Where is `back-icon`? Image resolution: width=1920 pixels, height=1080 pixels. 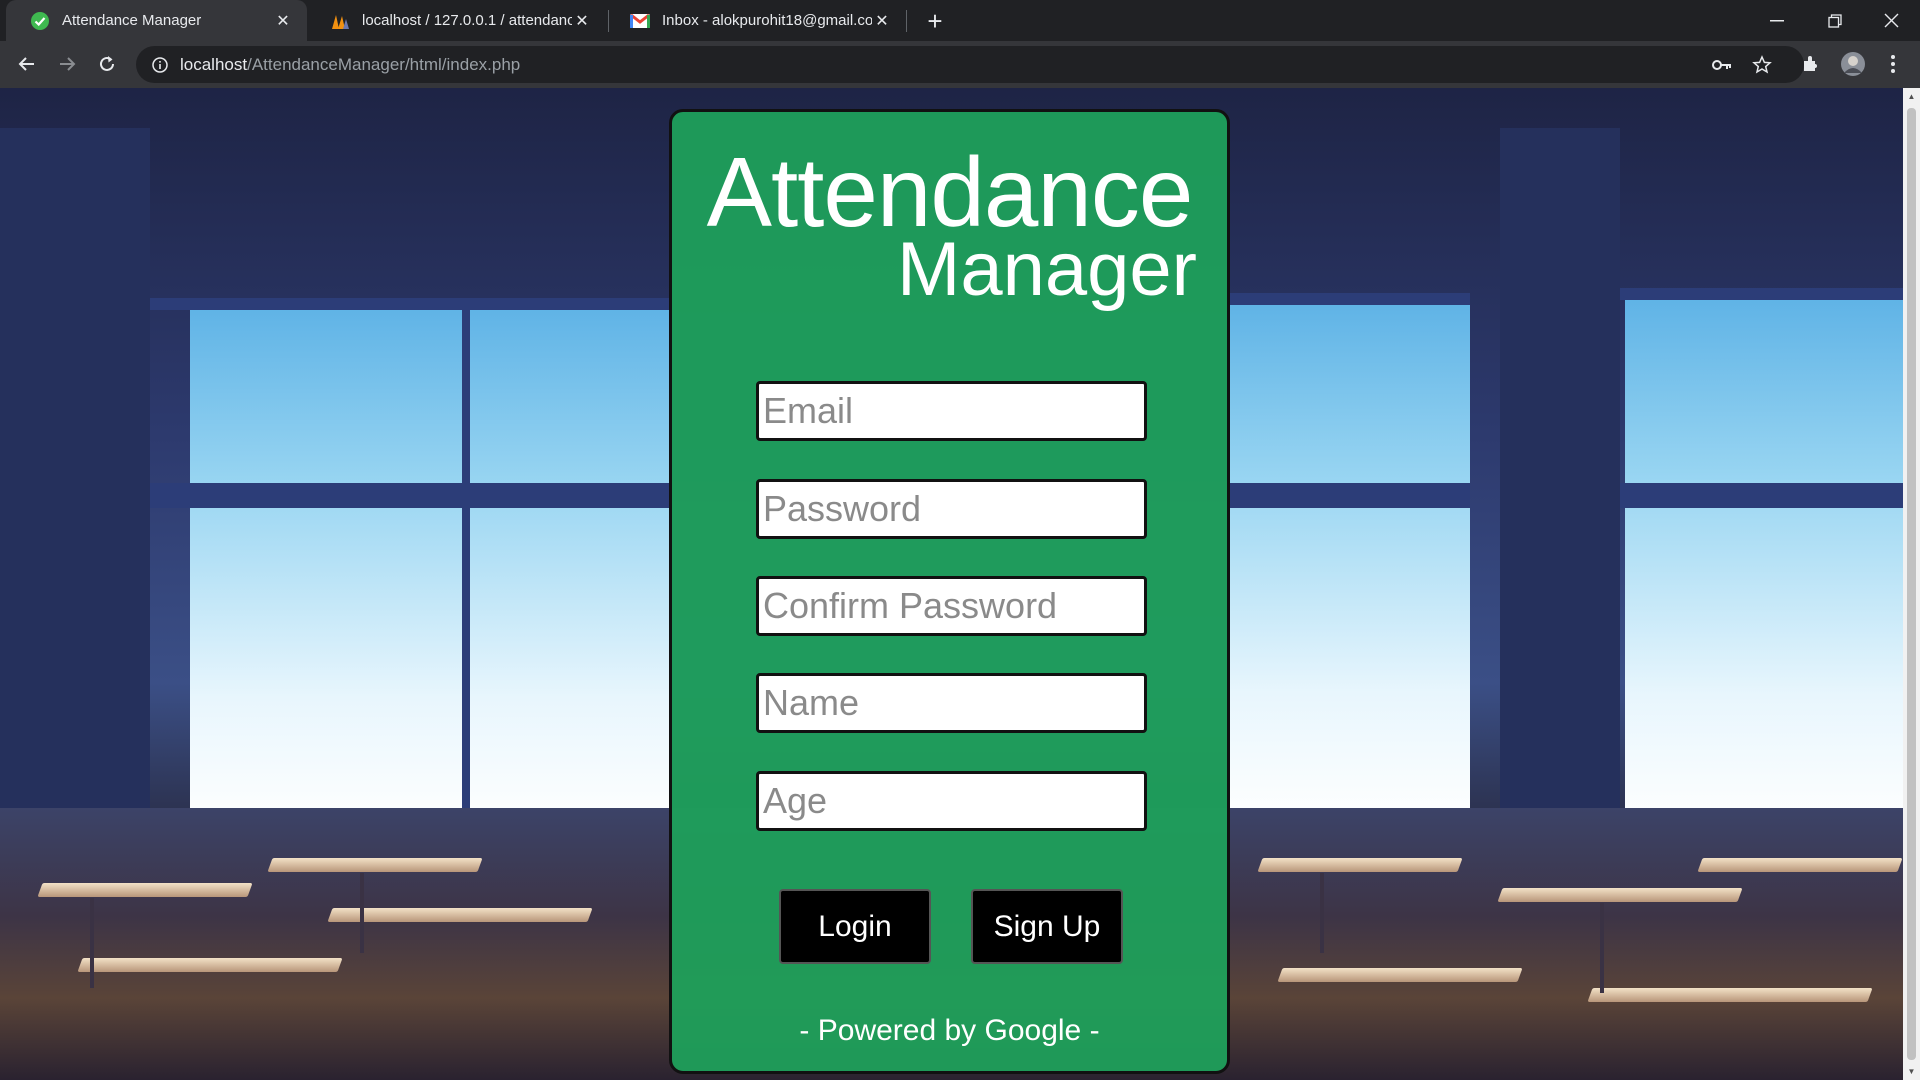
back-icon is located at coordinates (26, 64).